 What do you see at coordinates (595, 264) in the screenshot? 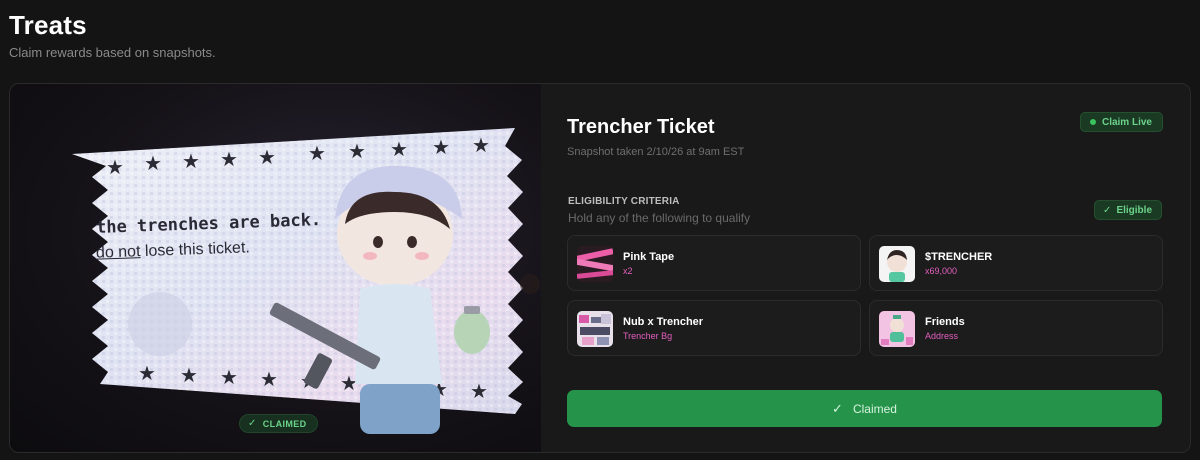
I see `pink-tape-thumbnail` at bounding box center [595, 264].